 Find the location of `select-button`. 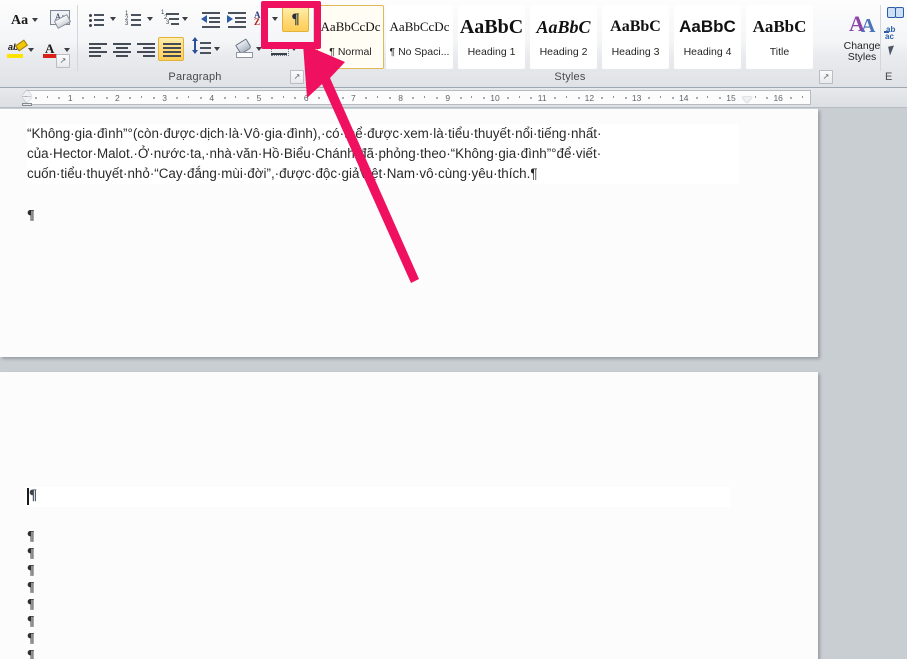

select-button is located at coordinates (894, 52).